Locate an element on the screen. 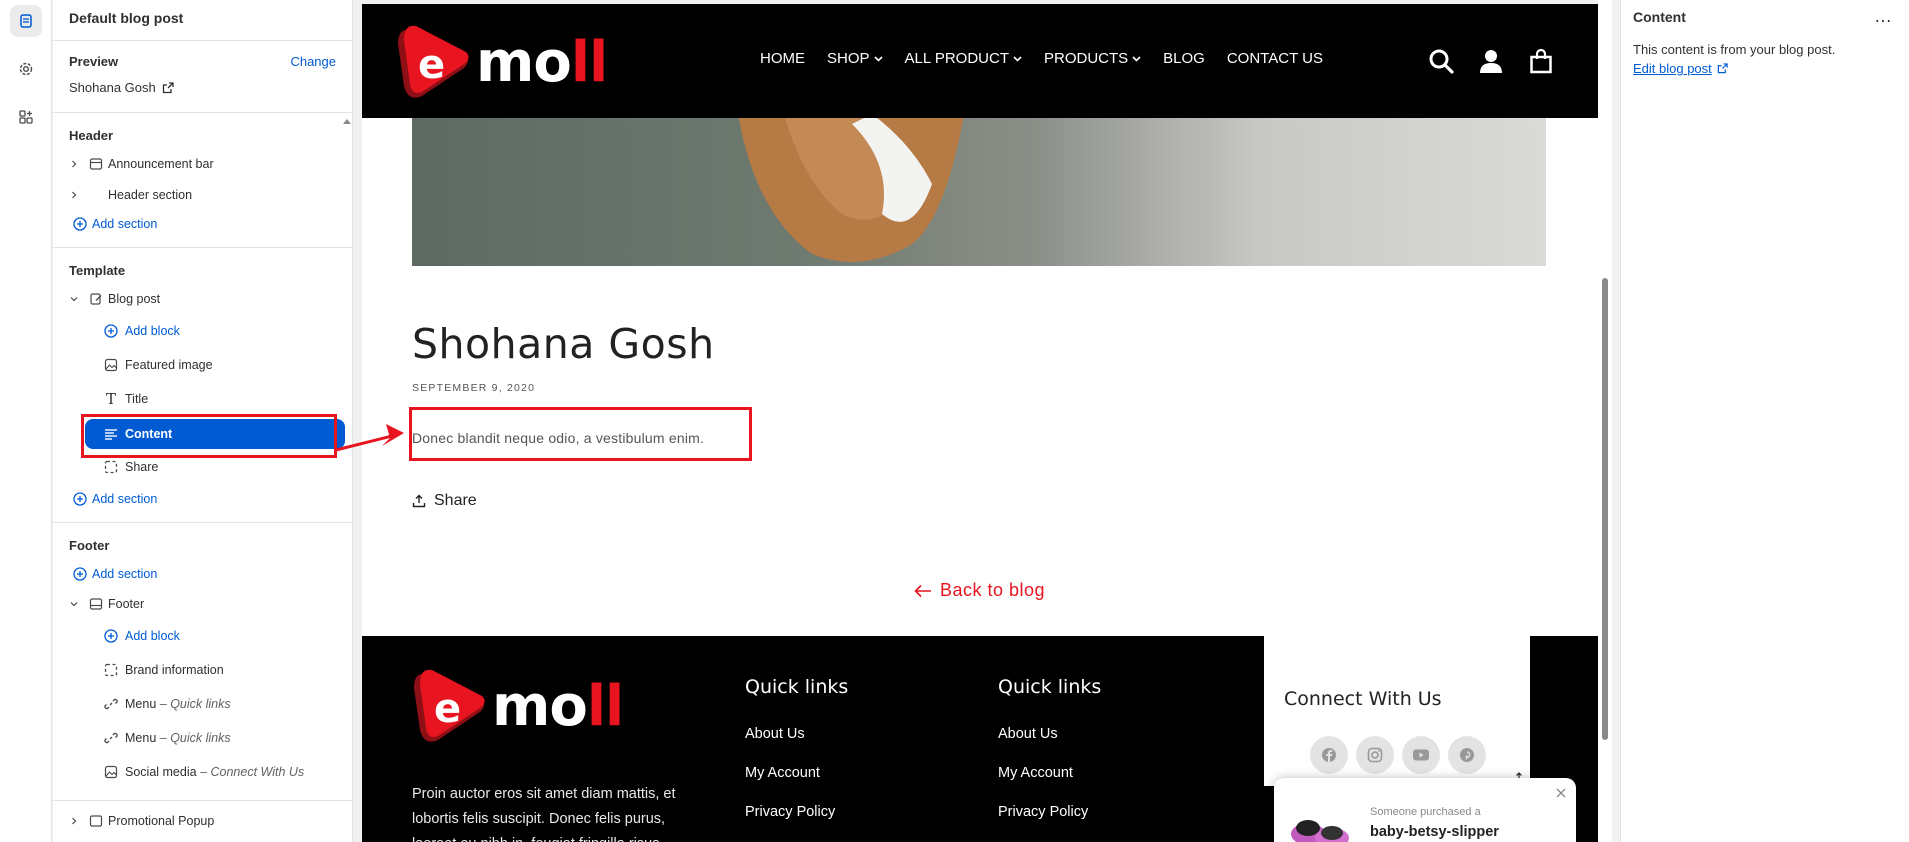 The height and width of the screenshot is (842, 1909). sidebar-item-label: Title is located at coordinates (137, 399).